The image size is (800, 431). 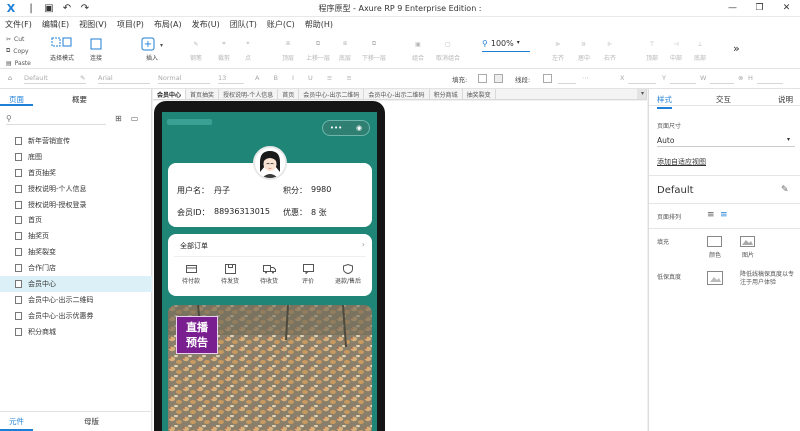 What do you see at coordinates (194, 246) in the screenshot?
I see `all-orders-label: 全部订单` at bounding box center [194, 246].